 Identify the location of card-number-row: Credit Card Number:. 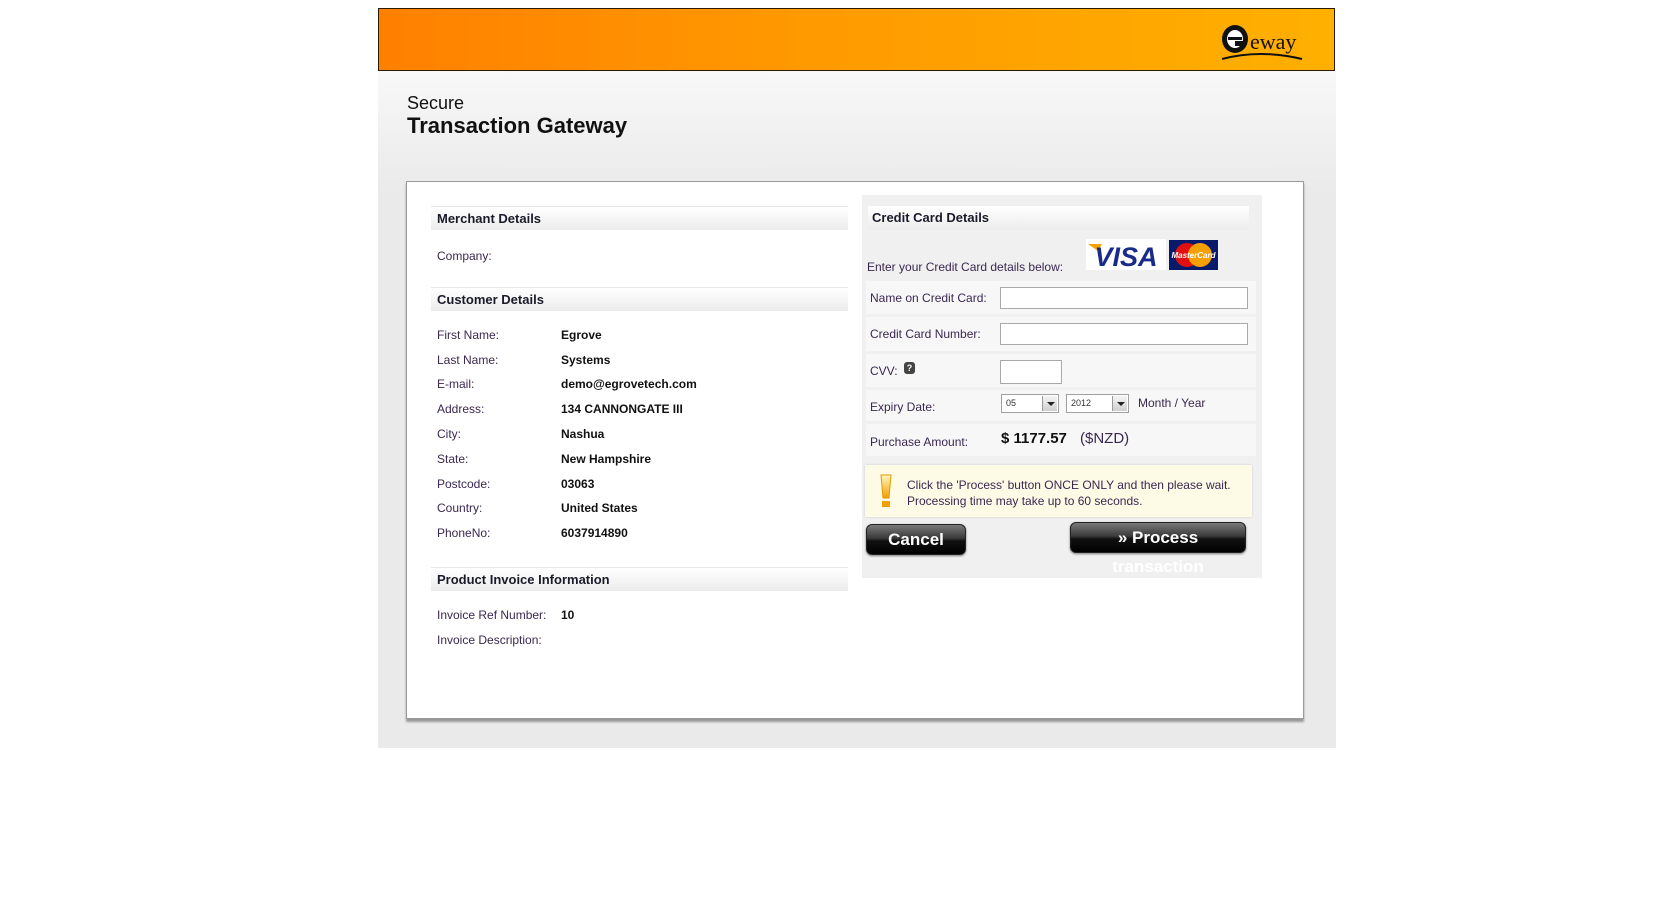
(1061, 334).